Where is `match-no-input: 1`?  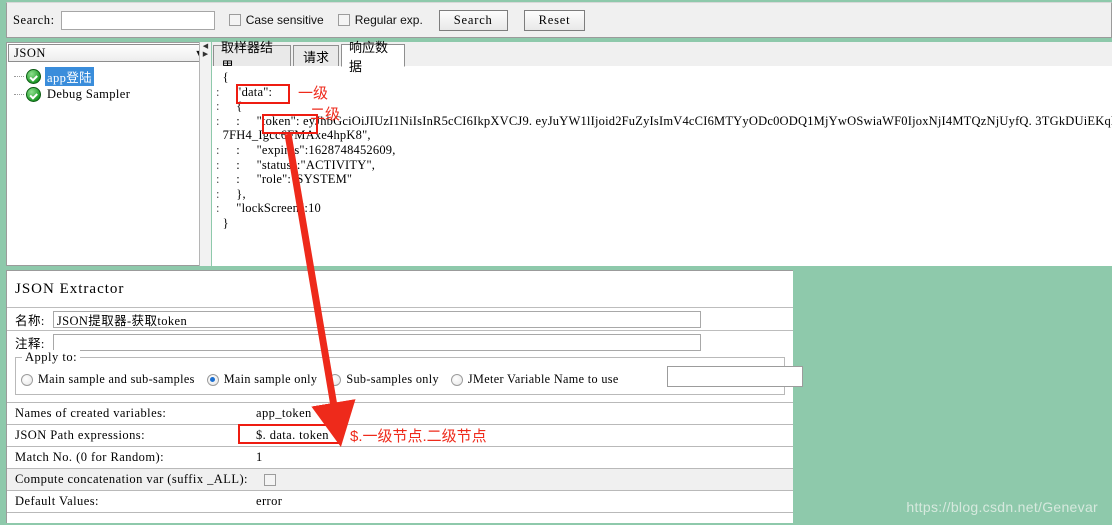 match-no-input: 1 is located at coordinates (522, 457).